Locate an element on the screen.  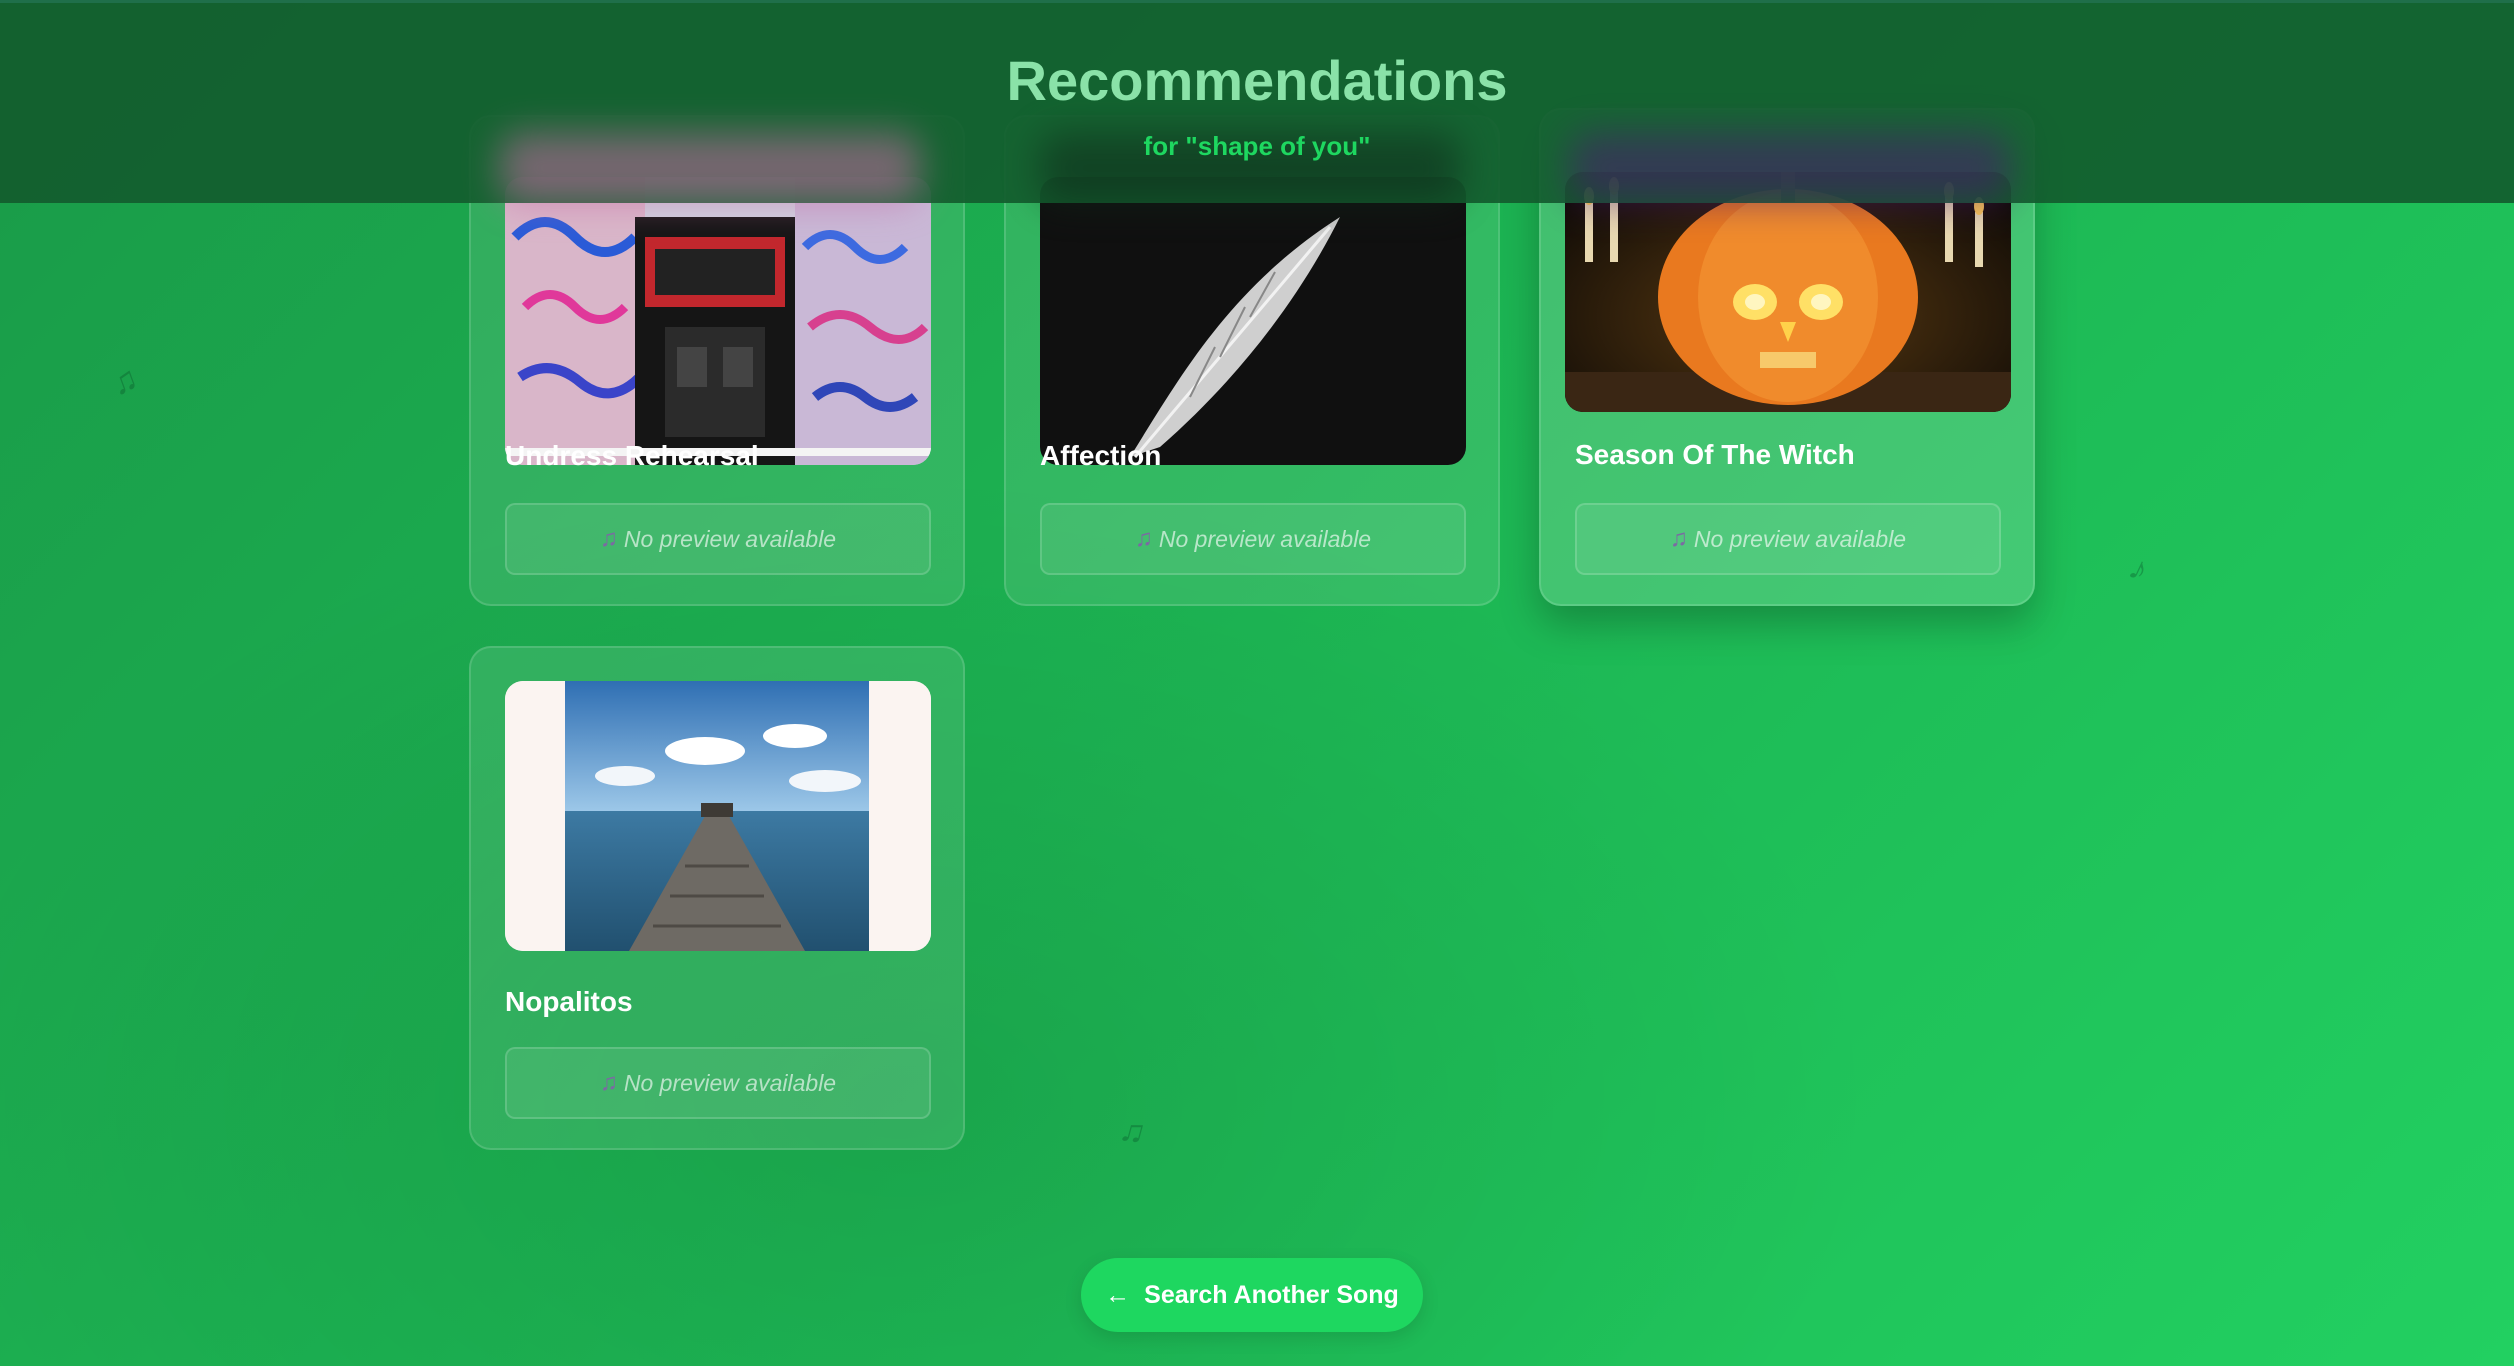
search-another-song-label: Search Another Song is located at coordinates (1271, 1294).